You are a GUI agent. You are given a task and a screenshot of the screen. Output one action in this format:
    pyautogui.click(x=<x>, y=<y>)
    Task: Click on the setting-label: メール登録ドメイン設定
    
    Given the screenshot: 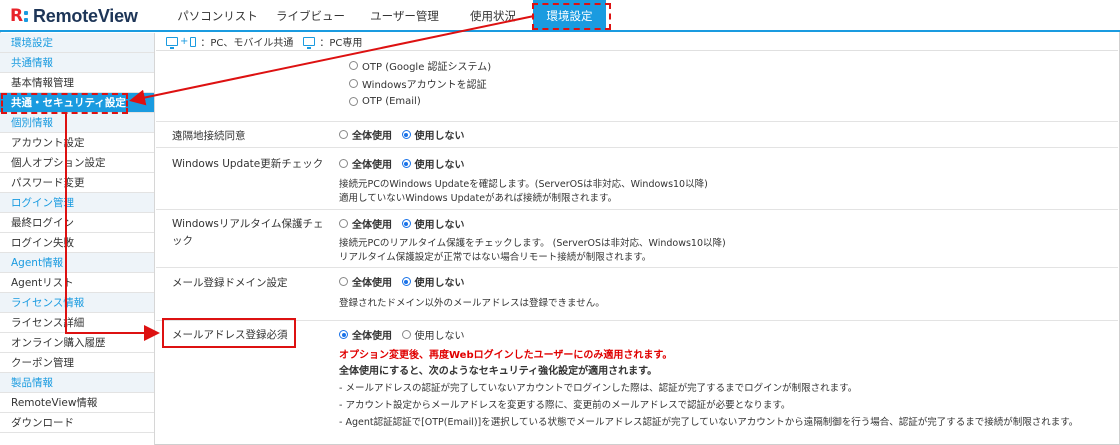 What is the action you would take?
    pyautogui.click(x=230, y=283)
    